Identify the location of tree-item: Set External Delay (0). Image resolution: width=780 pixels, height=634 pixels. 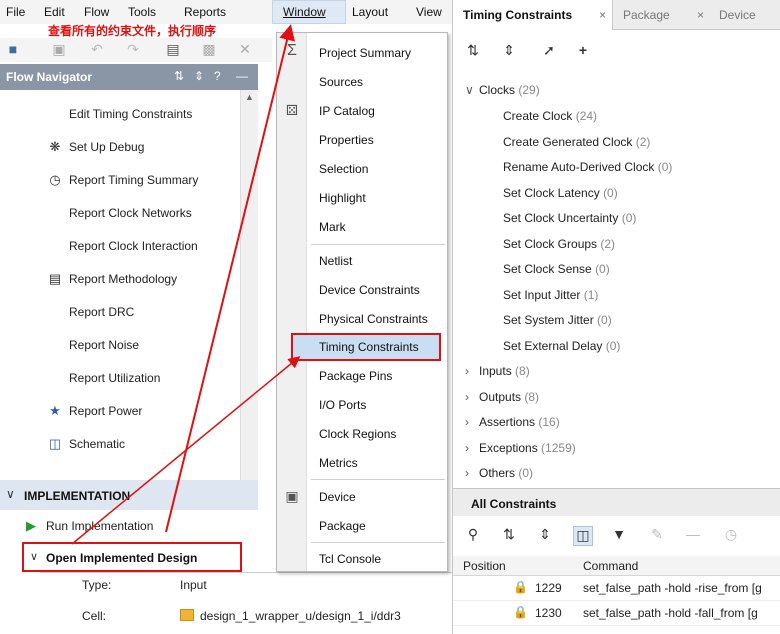
(561, 351).